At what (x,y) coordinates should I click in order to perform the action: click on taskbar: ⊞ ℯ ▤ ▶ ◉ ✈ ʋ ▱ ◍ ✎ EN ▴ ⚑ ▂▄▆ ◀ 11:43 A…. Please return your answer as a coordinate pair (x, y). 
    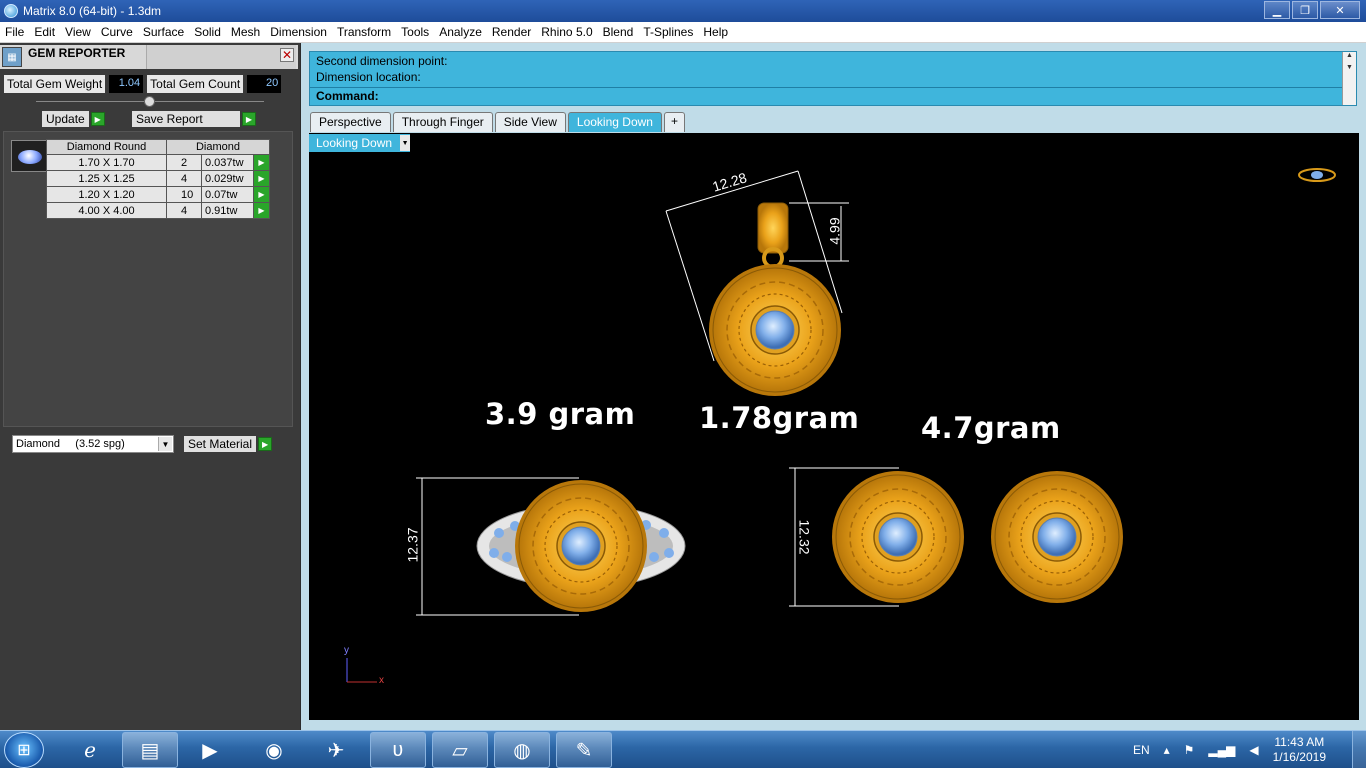
    Looking at the image, I should click on (683, 749).